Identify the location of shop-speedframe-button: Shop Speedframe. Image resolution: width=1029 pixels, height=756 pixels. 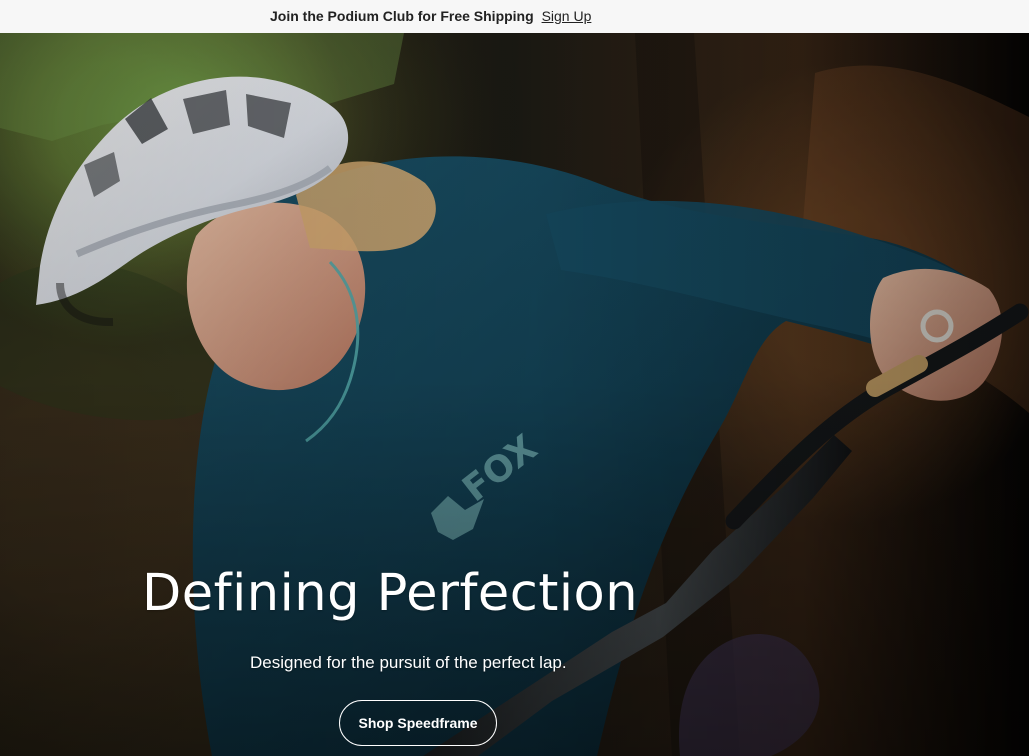
(418, 723).